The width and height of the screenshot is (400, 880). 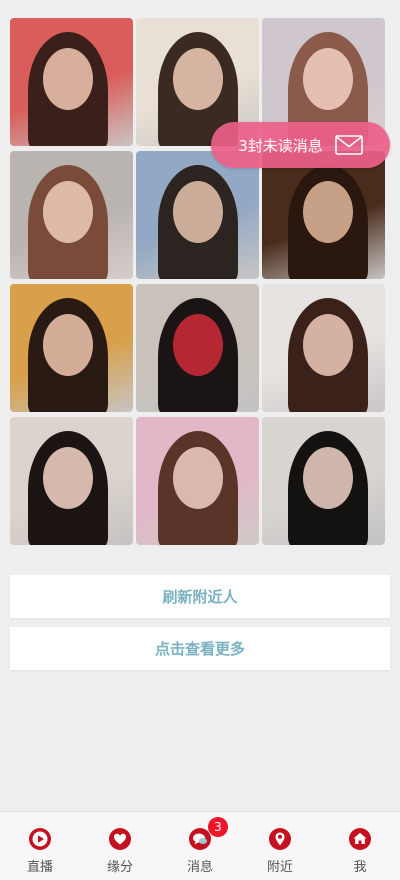 What do you see at coordinates (218, 827) in the screenshot?
I see `messages-badge: 3` at bounding box center [218, 827].